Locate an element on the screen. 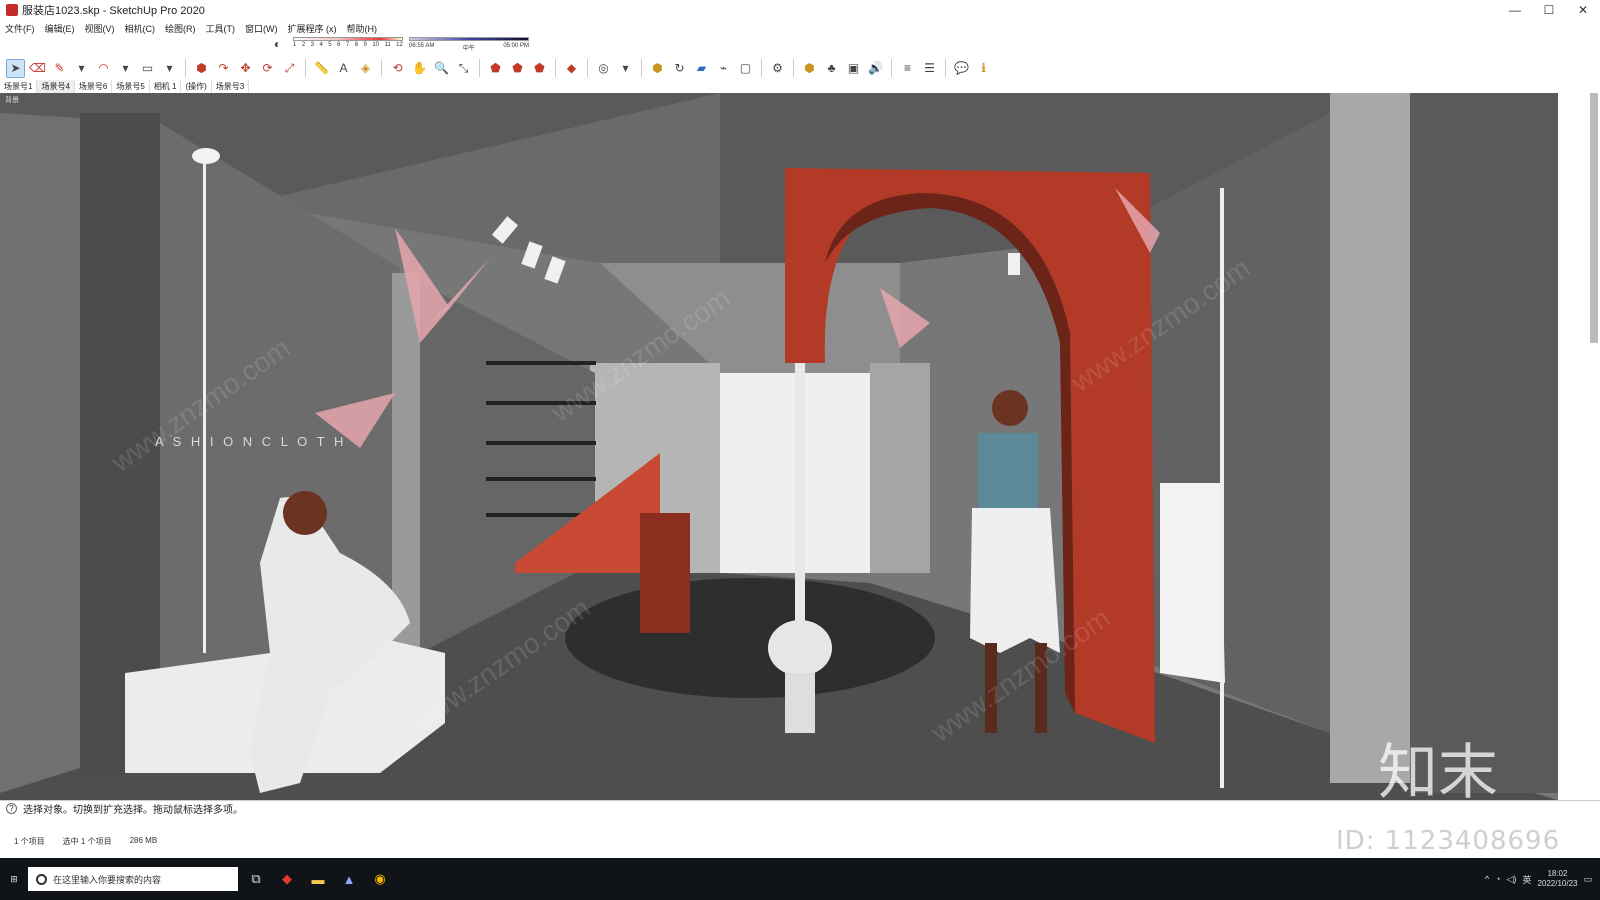 This screenshot has height=900, width=1600. menu-camera: 相机(C) is located at coordinates (140, 28).